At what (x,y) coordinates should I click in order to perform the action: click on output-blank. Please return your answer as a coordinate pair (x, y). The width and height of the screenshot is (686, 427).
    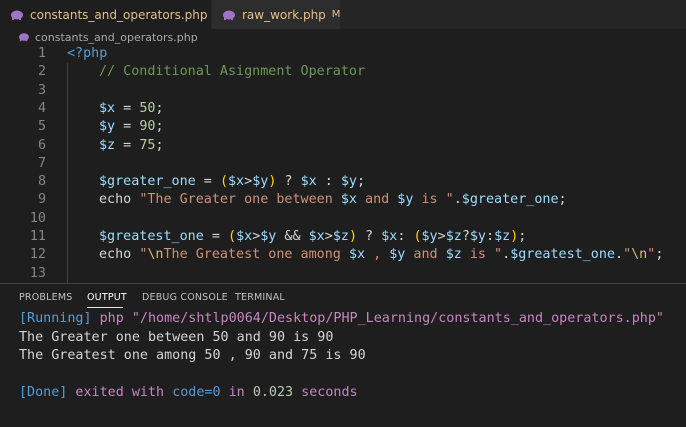
    Looking at the image, I should click on (341, 375).